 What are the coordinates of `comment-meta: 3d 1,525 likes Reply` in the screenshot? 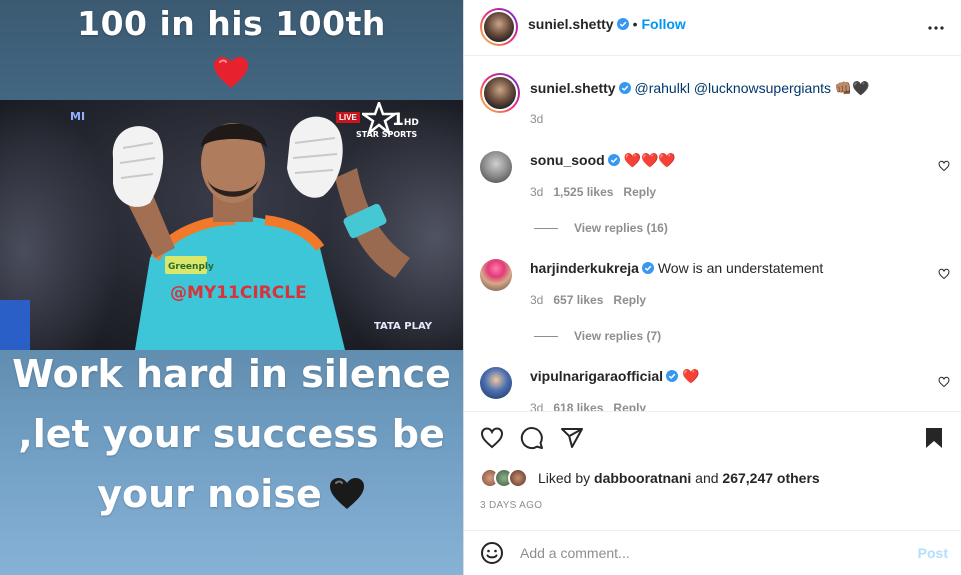 It's located at (593, 192).